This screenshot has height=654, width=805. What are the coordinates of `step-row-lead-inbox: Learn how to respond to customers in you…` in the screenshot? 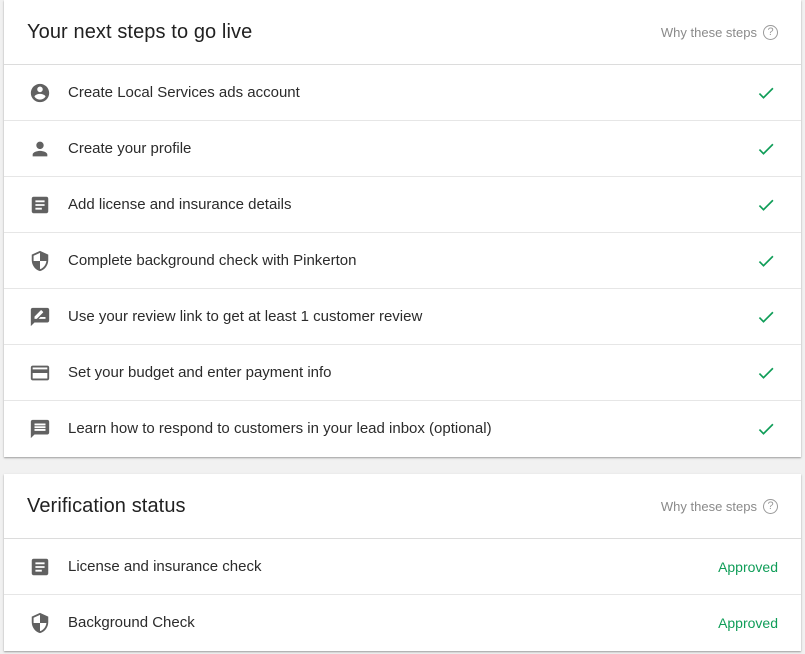 It's located at (402, 428).